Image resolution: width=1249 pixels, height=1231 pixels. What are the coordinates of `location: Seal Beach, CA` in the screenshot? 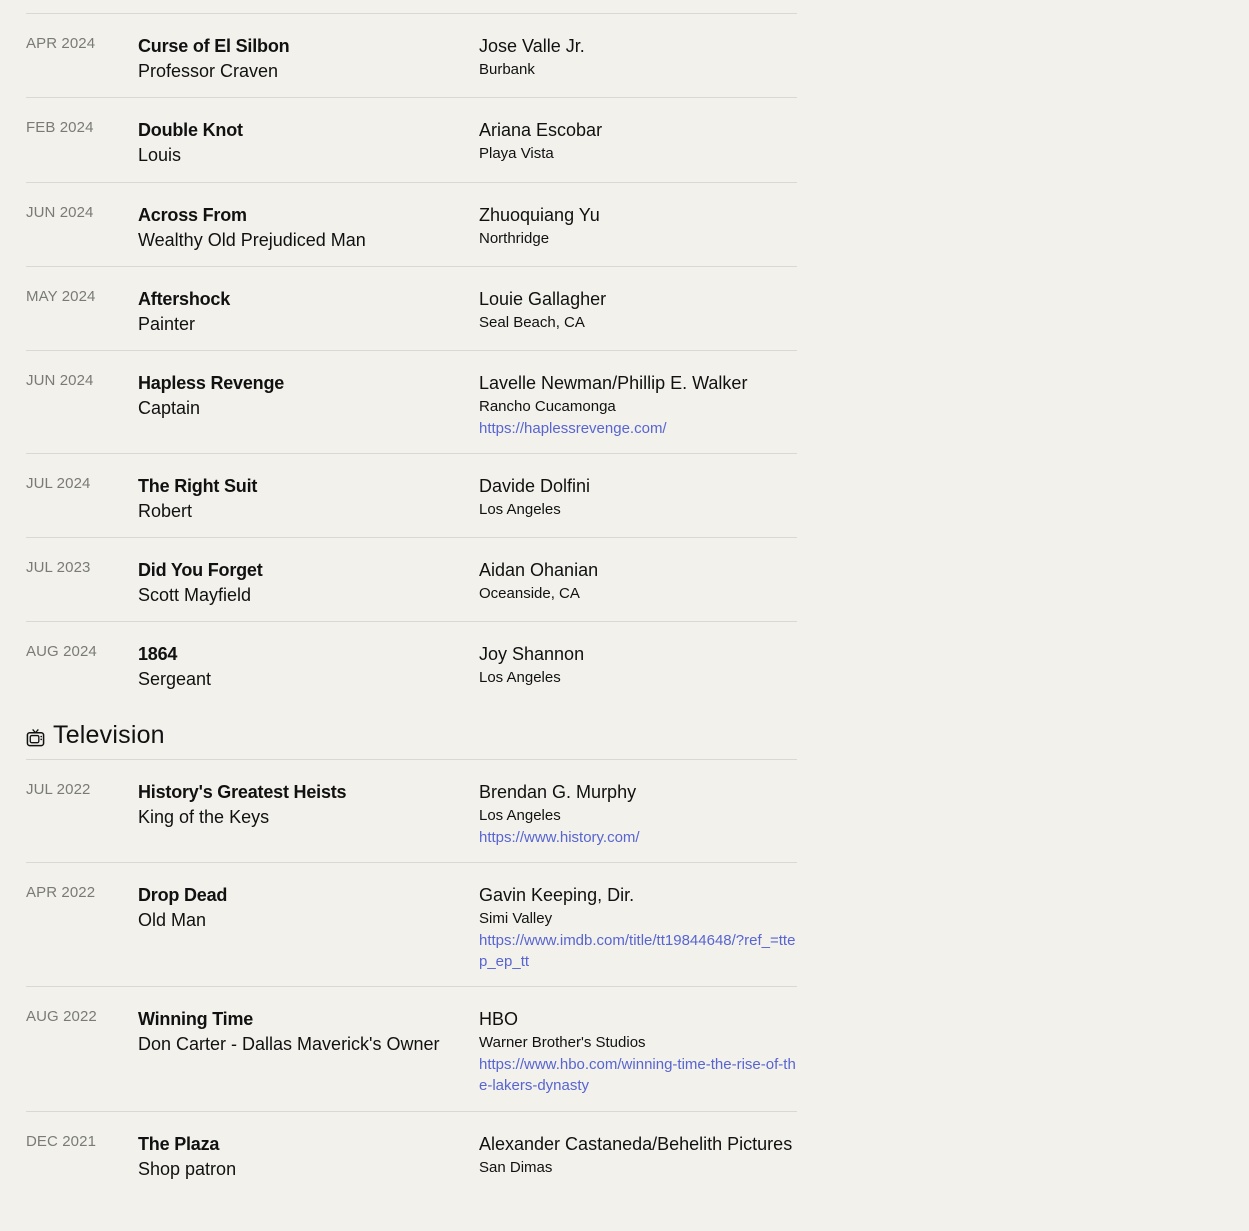 It's located at (532, 322).